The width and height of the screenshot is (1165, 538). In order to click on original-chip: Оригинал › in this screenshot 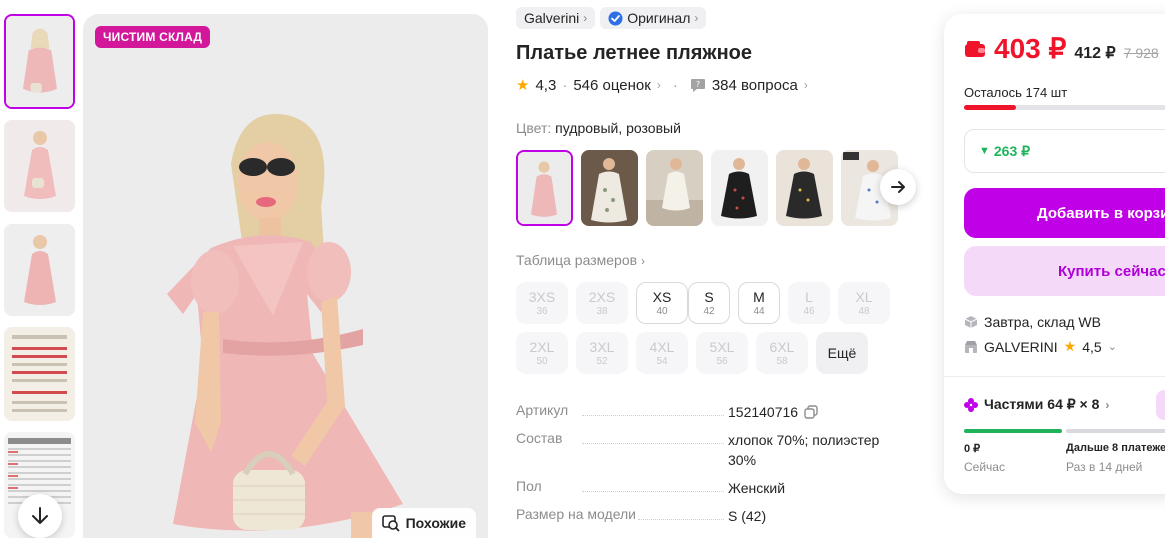, I will do `click(653, 18)`.